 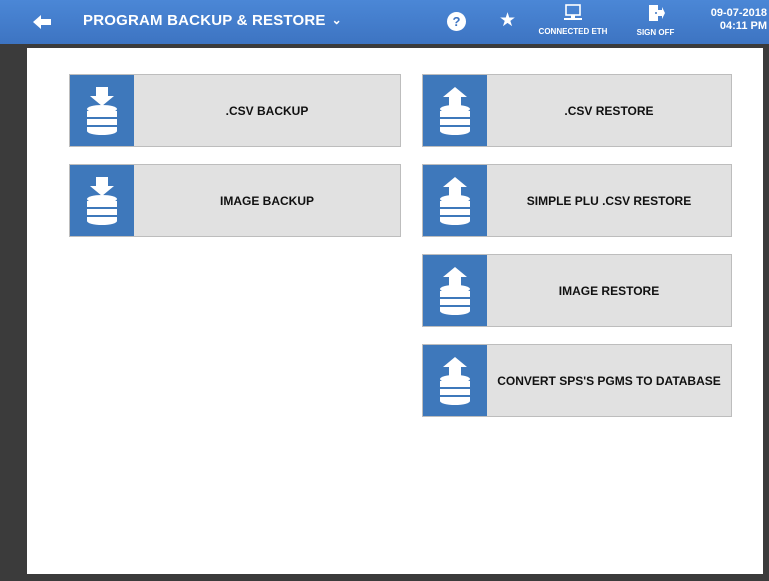 I want to click on time-text: 04:11 PM, so click(x=743, y=26).